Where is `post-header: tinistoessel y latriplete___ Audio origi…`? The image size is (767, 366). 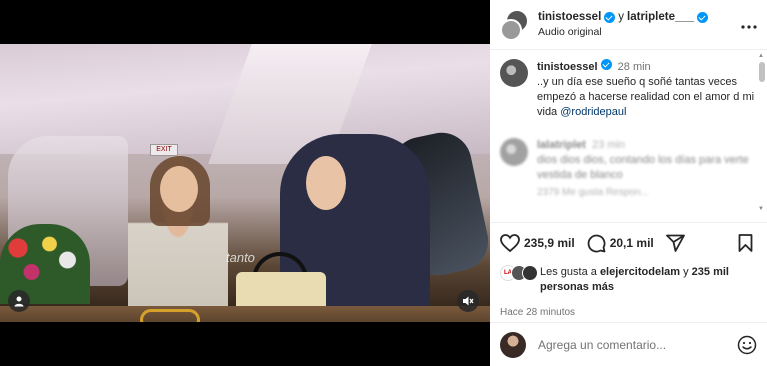 post-header: tinistoessel y latriplete___ Audio origi… is located at coordinates (628, 25).